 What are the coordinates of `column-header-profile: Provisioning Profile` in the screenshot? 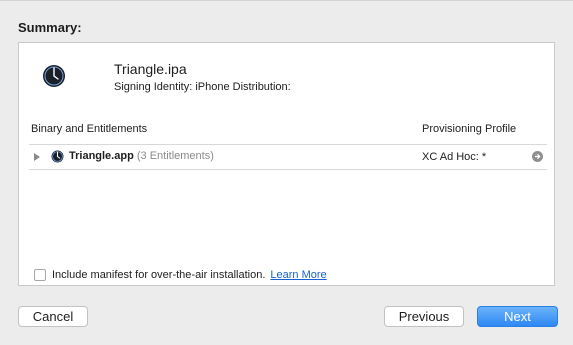 It's located at (469, 129).